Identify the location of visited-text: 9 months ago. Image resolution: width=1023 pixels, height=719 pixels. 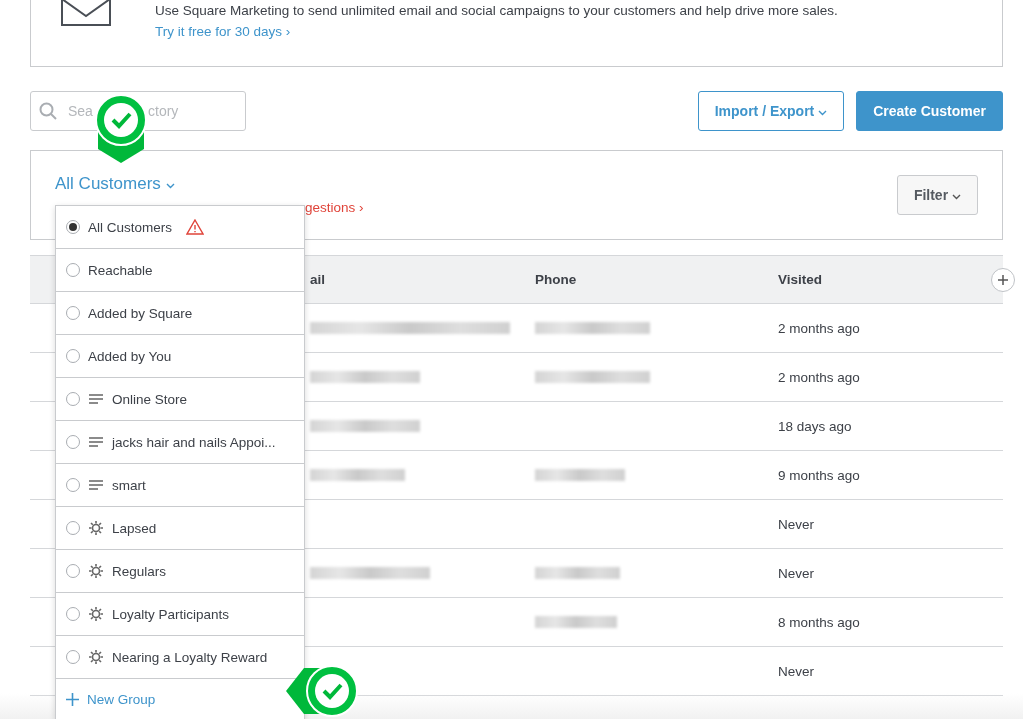
(819, 475).